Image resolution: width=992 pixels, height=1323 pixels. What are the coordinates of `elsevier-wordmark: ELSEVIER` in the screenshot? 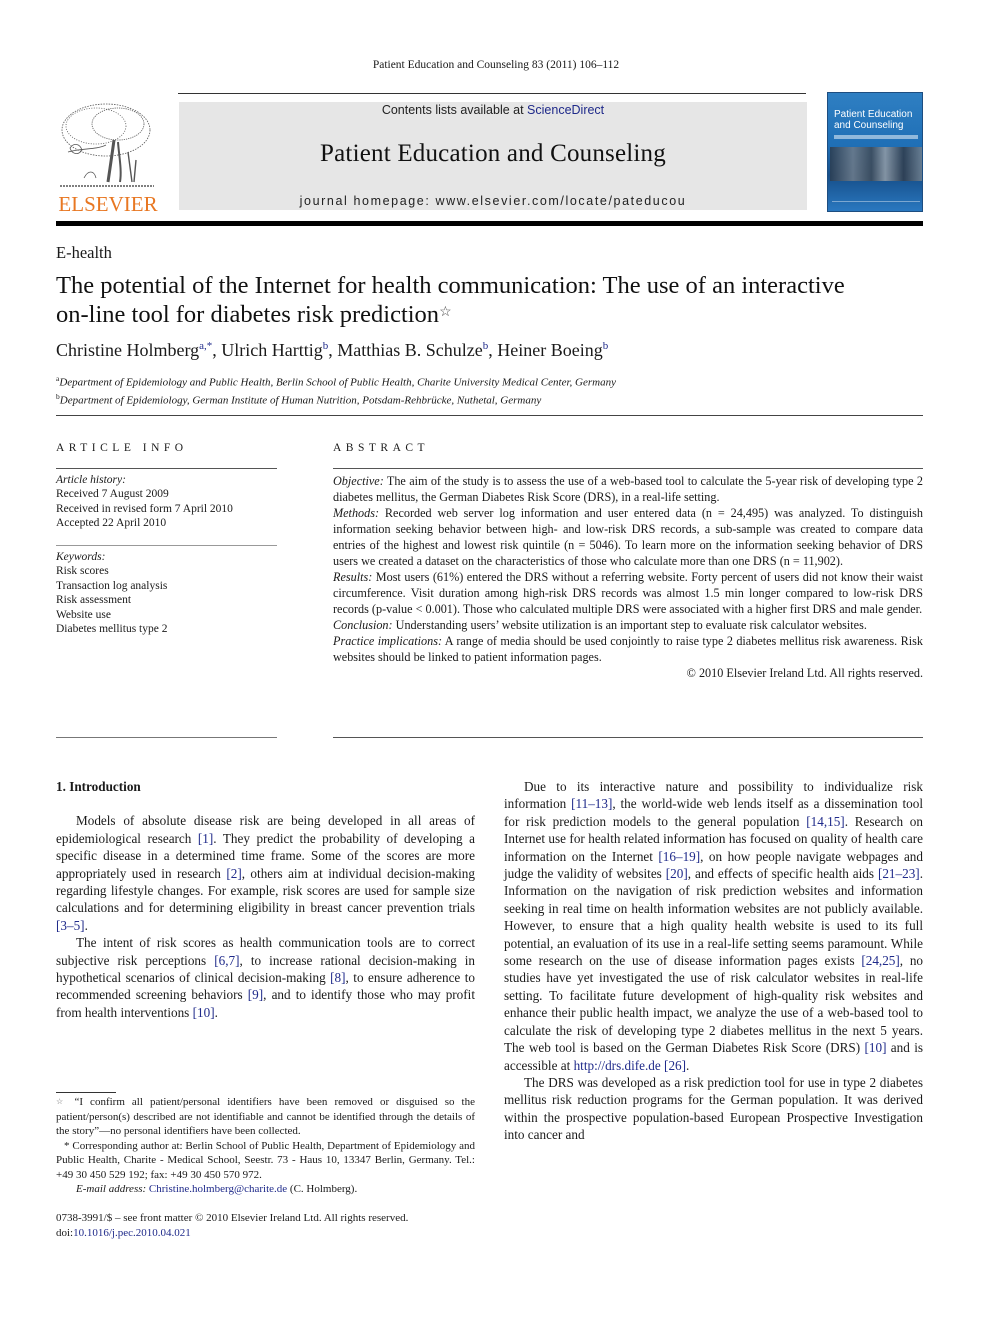 It's located at (108, 204).